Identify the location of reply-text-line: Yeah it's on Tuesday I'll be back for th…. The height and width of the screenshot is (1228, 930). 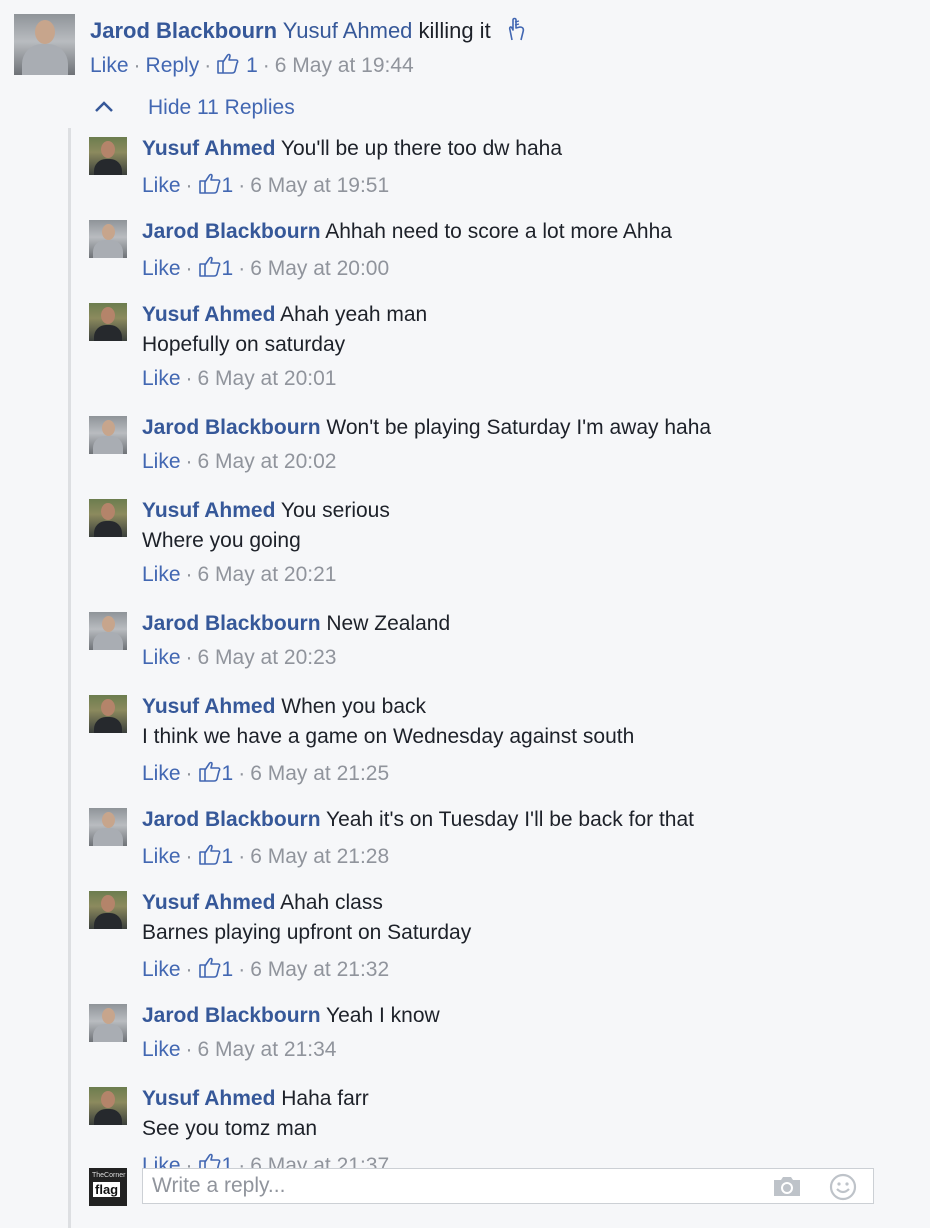
(510, 819).